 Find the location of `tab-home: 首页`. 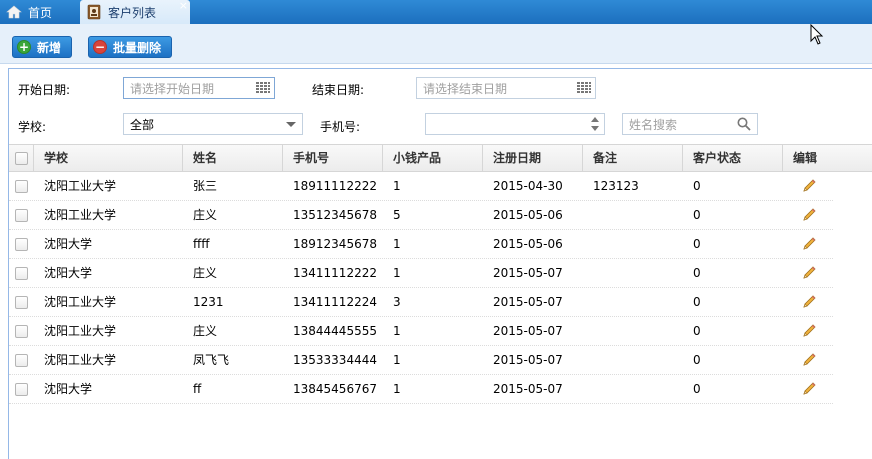

tab-home: 首页 is located at coordinates (39, 12).